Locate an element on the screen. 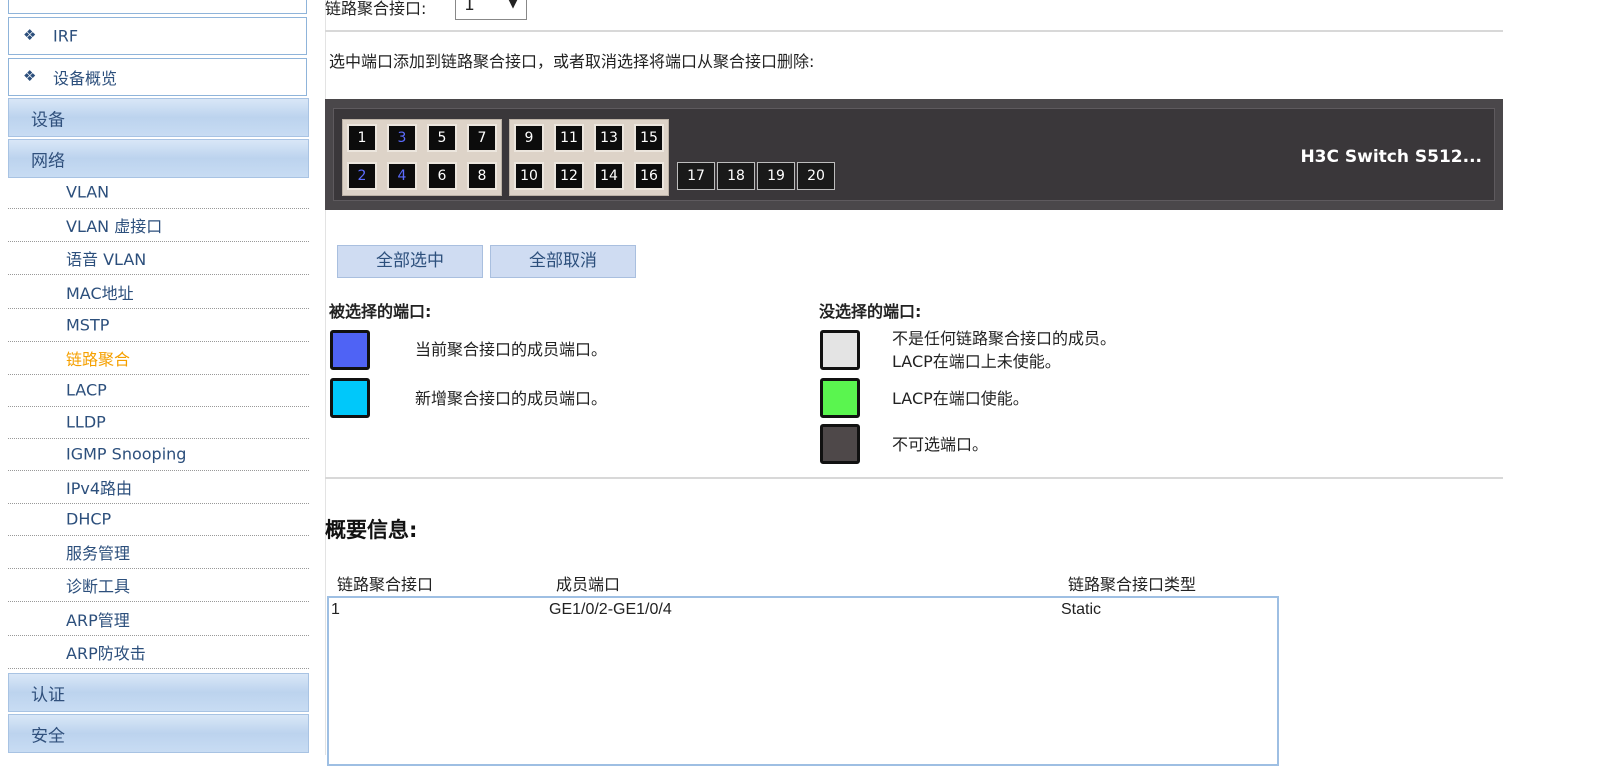 The width and height of the screenshot is (1607, 766). sidebar-item-dhcp: DHCP is located at coordinates (158, 519).